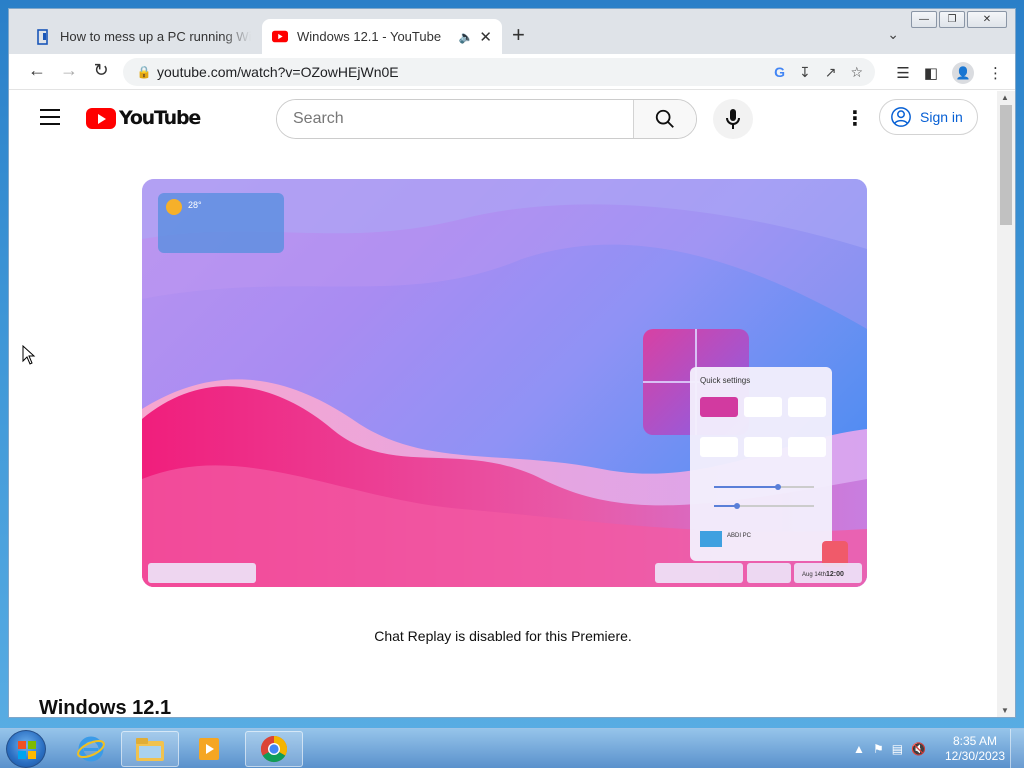 The width and height of the screenshot is (1024, 768). What do you see at coordinates (455, 119) in the screenshot?
I see `search-input` at bounding box center [455, 119].